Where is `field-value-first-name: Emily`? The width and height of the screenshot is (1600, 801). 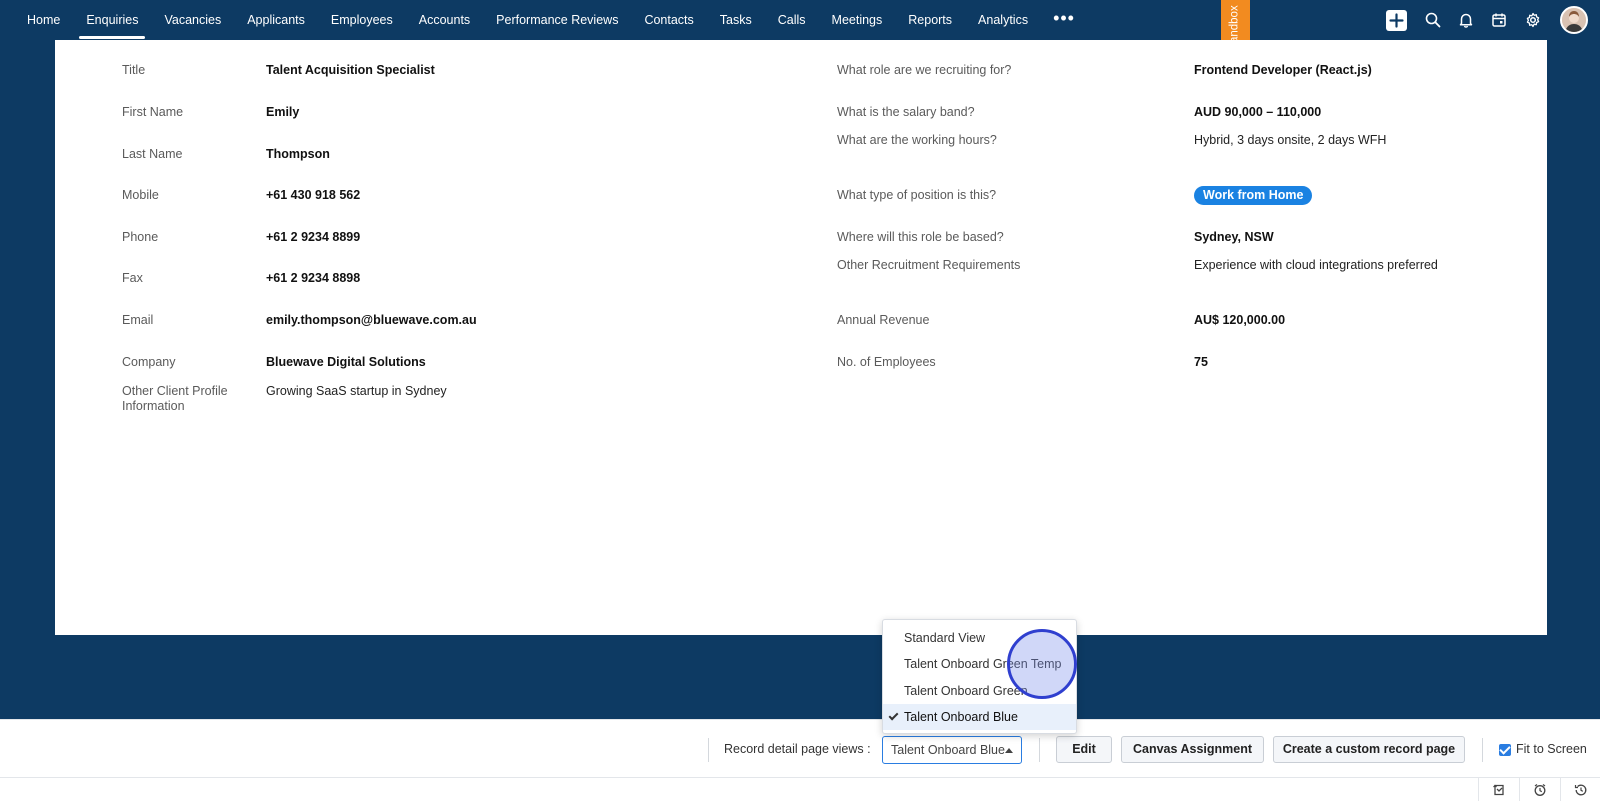 field-value-first-name: Emily is located at coordinates (283, 112).